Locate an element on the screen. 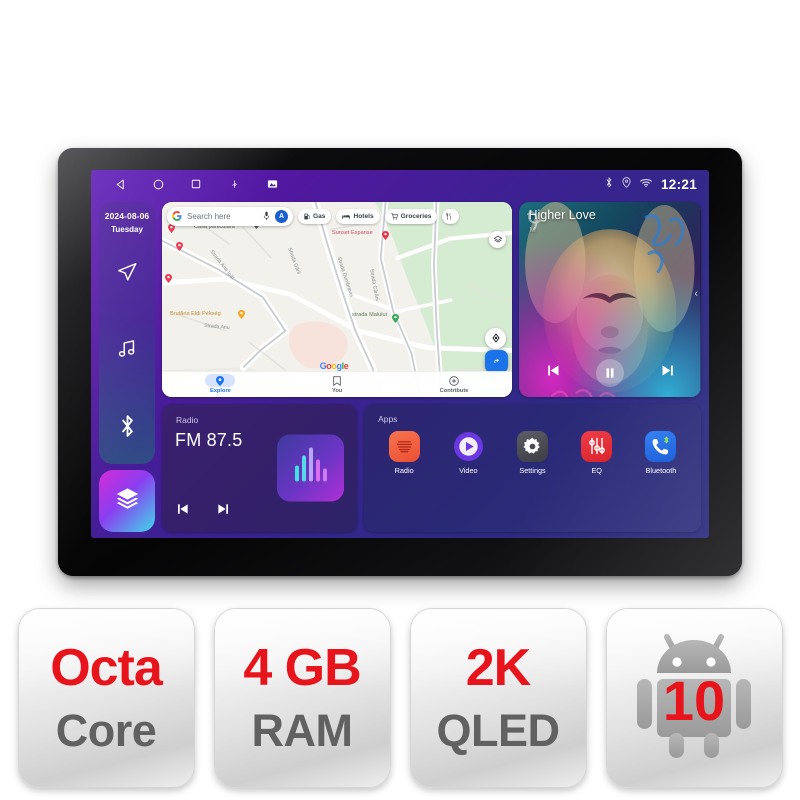 The height and width of the screenshot is (800, 800). map-nav-label: Contribute is located at coordinates (454, 391).